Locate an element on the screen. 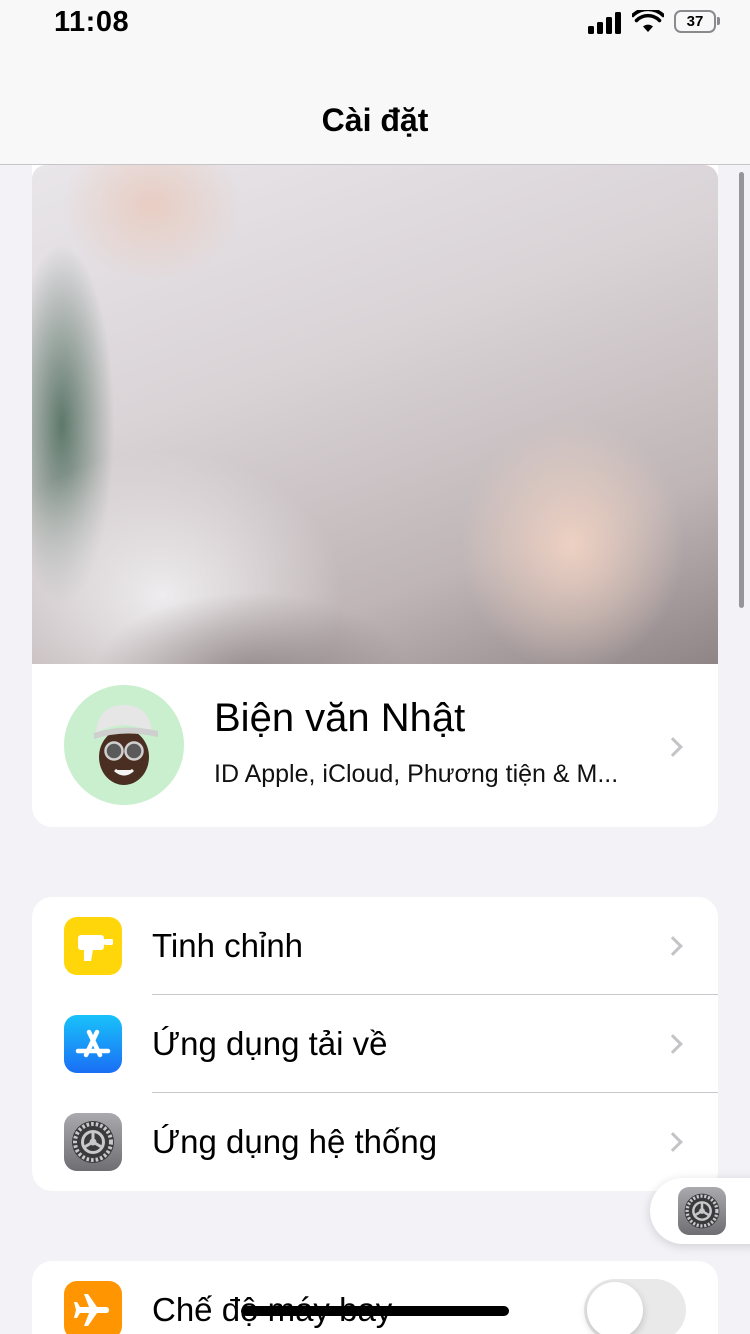 This screenshot has width=750, height=1334. cellular-signal-icon is located at coordinates (605, 23).